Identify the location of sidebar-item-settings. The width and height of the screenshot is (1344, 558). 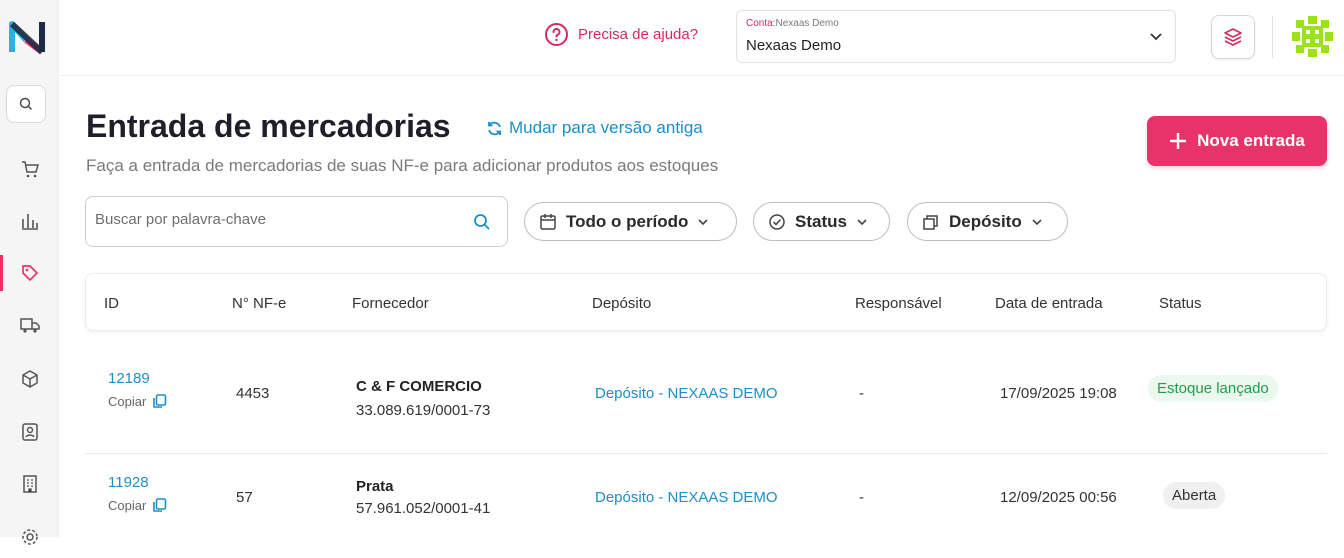
(29, 537).